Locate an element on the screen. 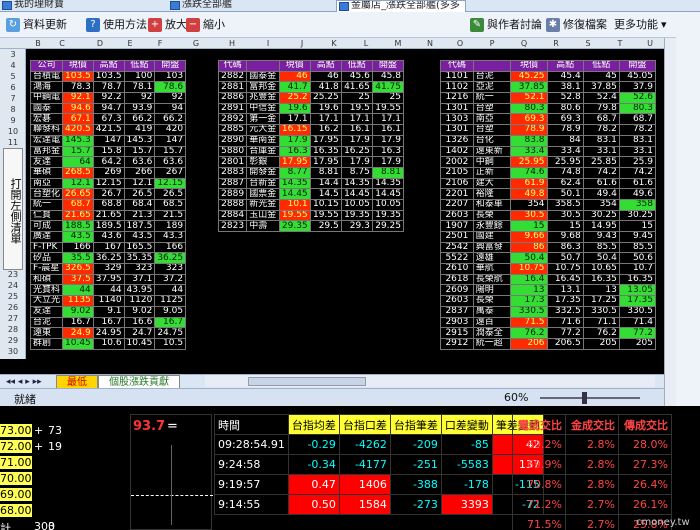  usage-button: ? 使用方法 is located at coordinates (116, 25).